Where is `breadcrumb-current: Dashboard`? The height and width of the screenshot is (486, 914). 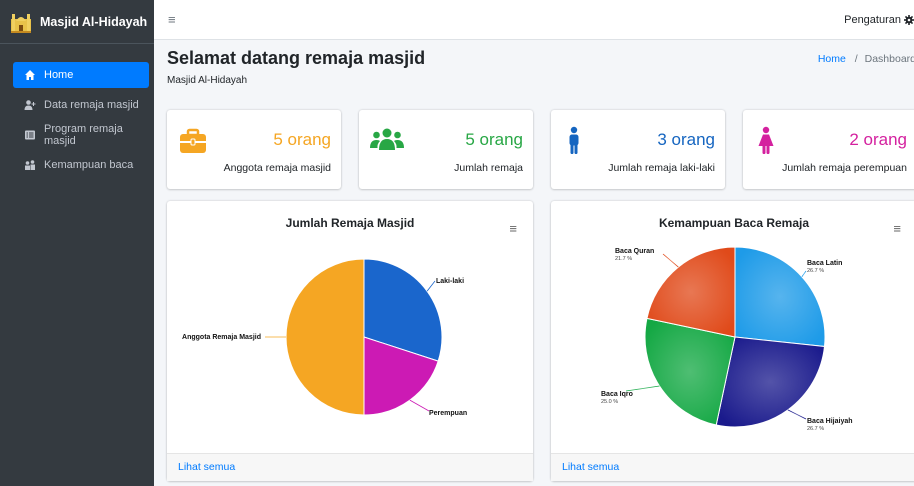
breadcrumb-current: Dashboard is located at coordinates (889, 59).